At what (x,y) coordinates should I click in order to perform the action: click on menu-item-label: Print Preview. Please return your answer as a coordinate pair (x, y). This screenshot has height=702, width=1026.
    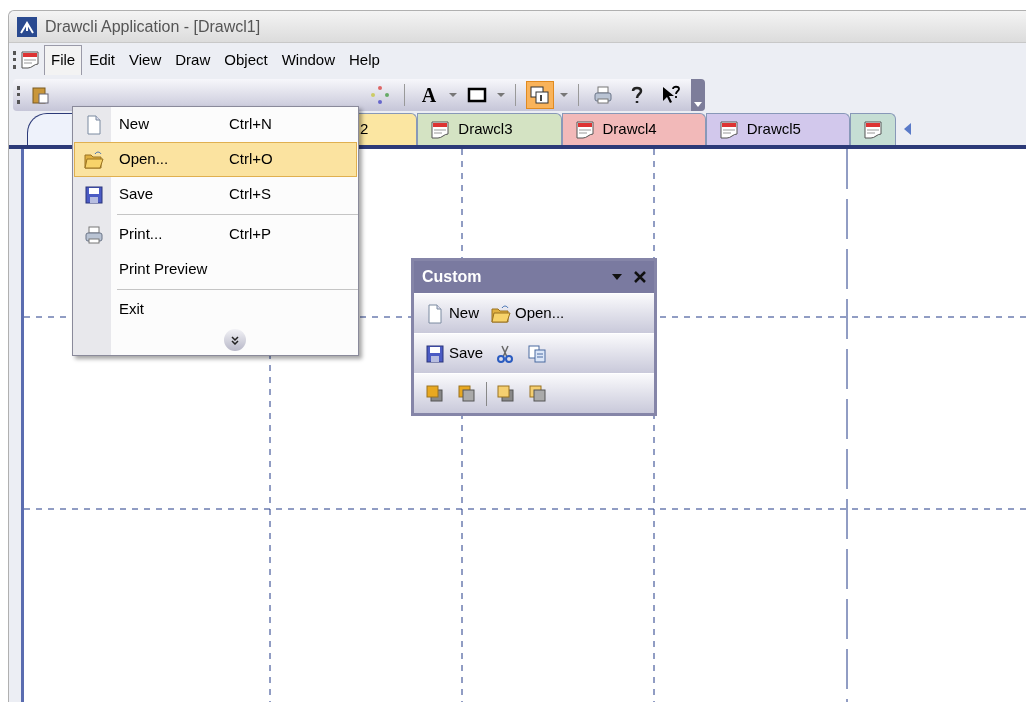
    Looking at the image, I should click on (164, 269).